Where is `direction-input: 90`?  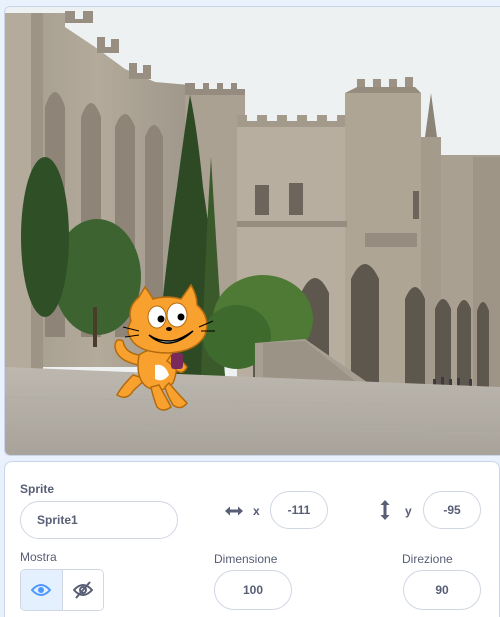
direction-input: 90 is located at coordinates (442, 590).